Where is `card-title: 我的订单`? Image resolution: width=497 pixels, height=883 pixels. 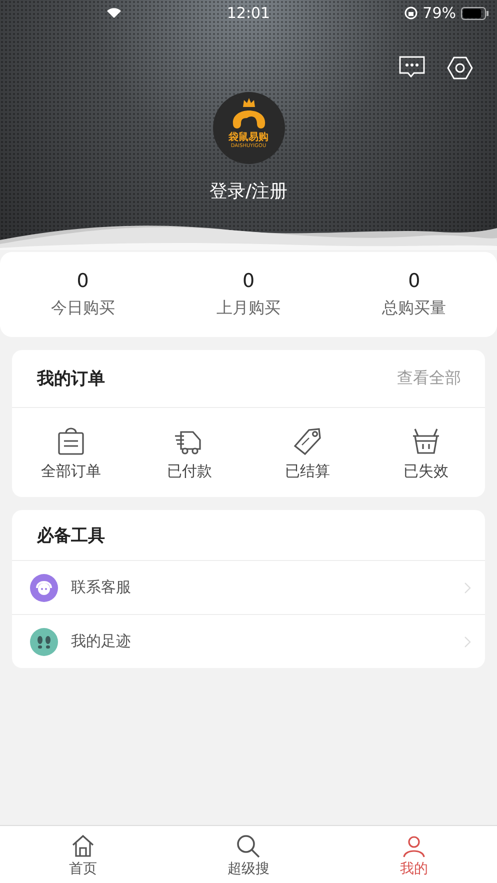 card-title: 我的订单 is located at coordinates (71, 379).